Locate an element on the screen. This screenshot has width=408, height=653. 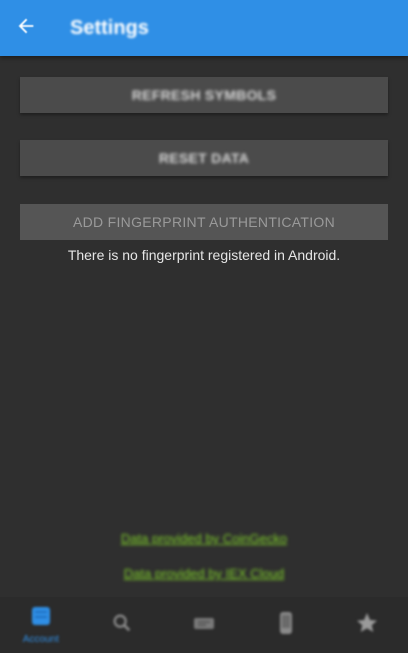
refresh-symbols-button: REFRESH SYMBOLS is located at coordinates (204, 95).